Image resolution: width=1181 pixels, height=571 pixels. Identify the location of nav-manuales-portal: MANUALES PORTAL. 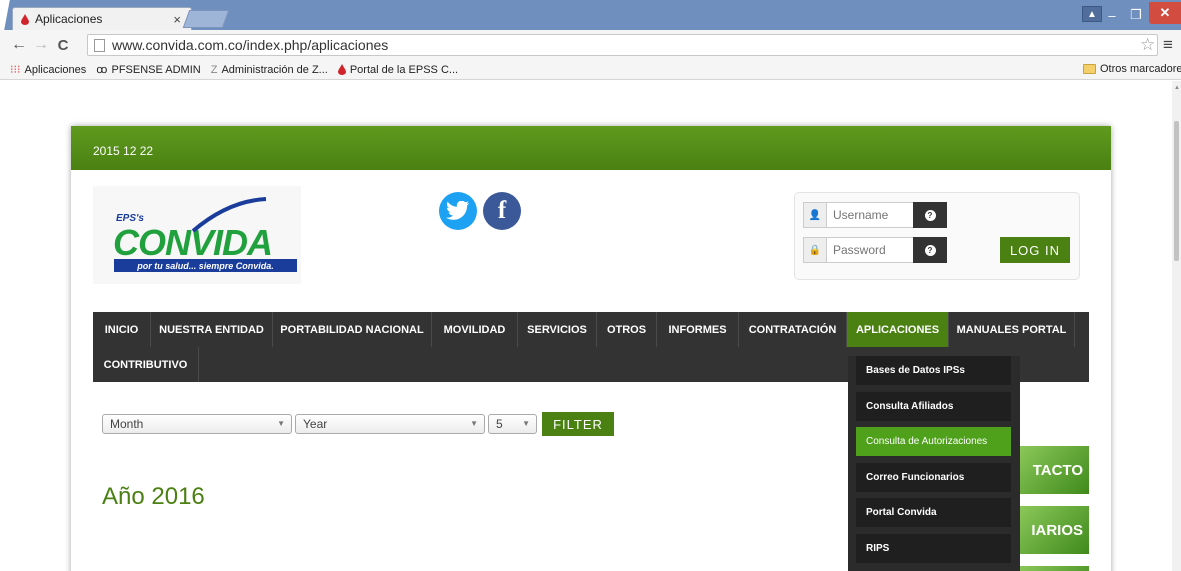
(1012, 329).